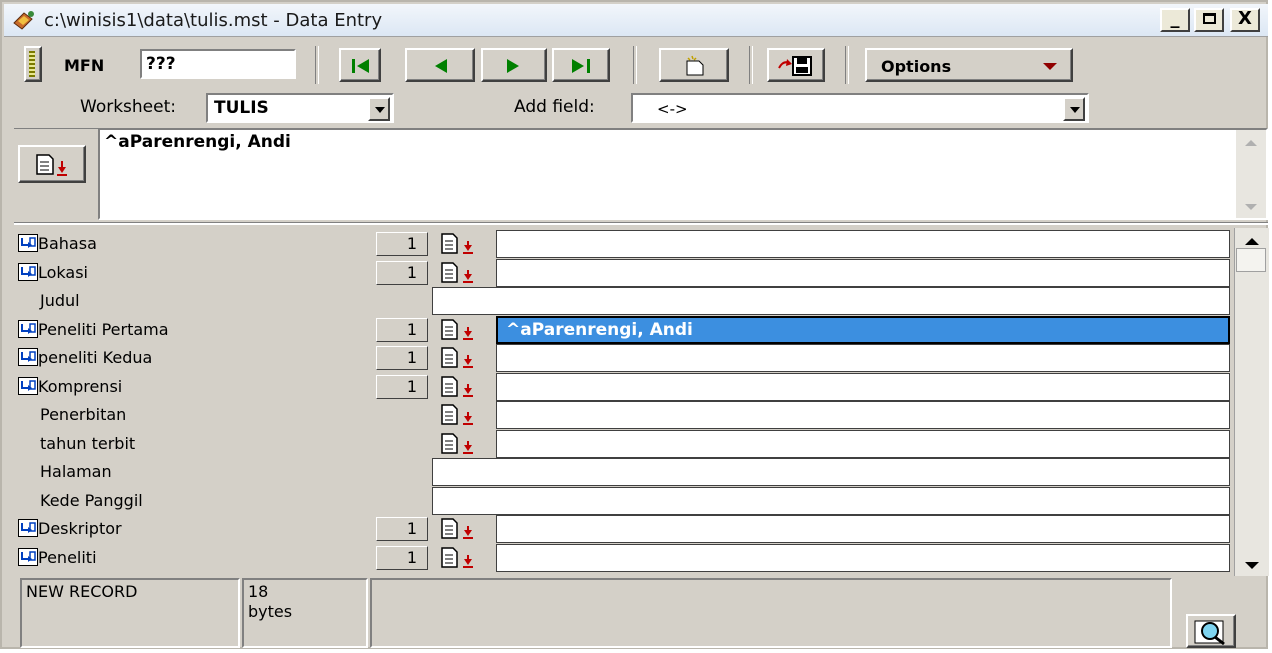  I want to click on field-input-peneliti, so click(863, 558).